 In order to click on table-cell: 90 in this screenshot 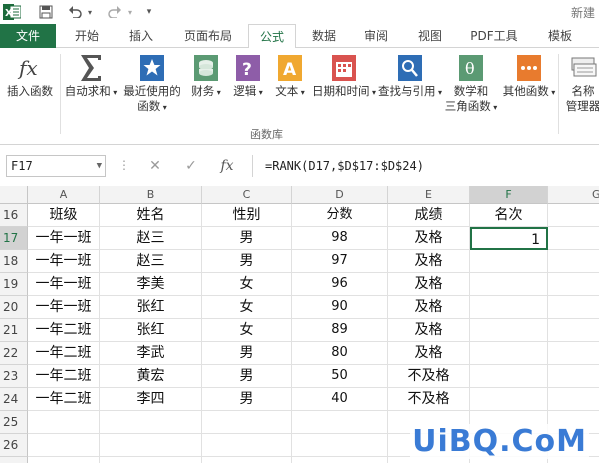, I will do `click(340, 307)`.